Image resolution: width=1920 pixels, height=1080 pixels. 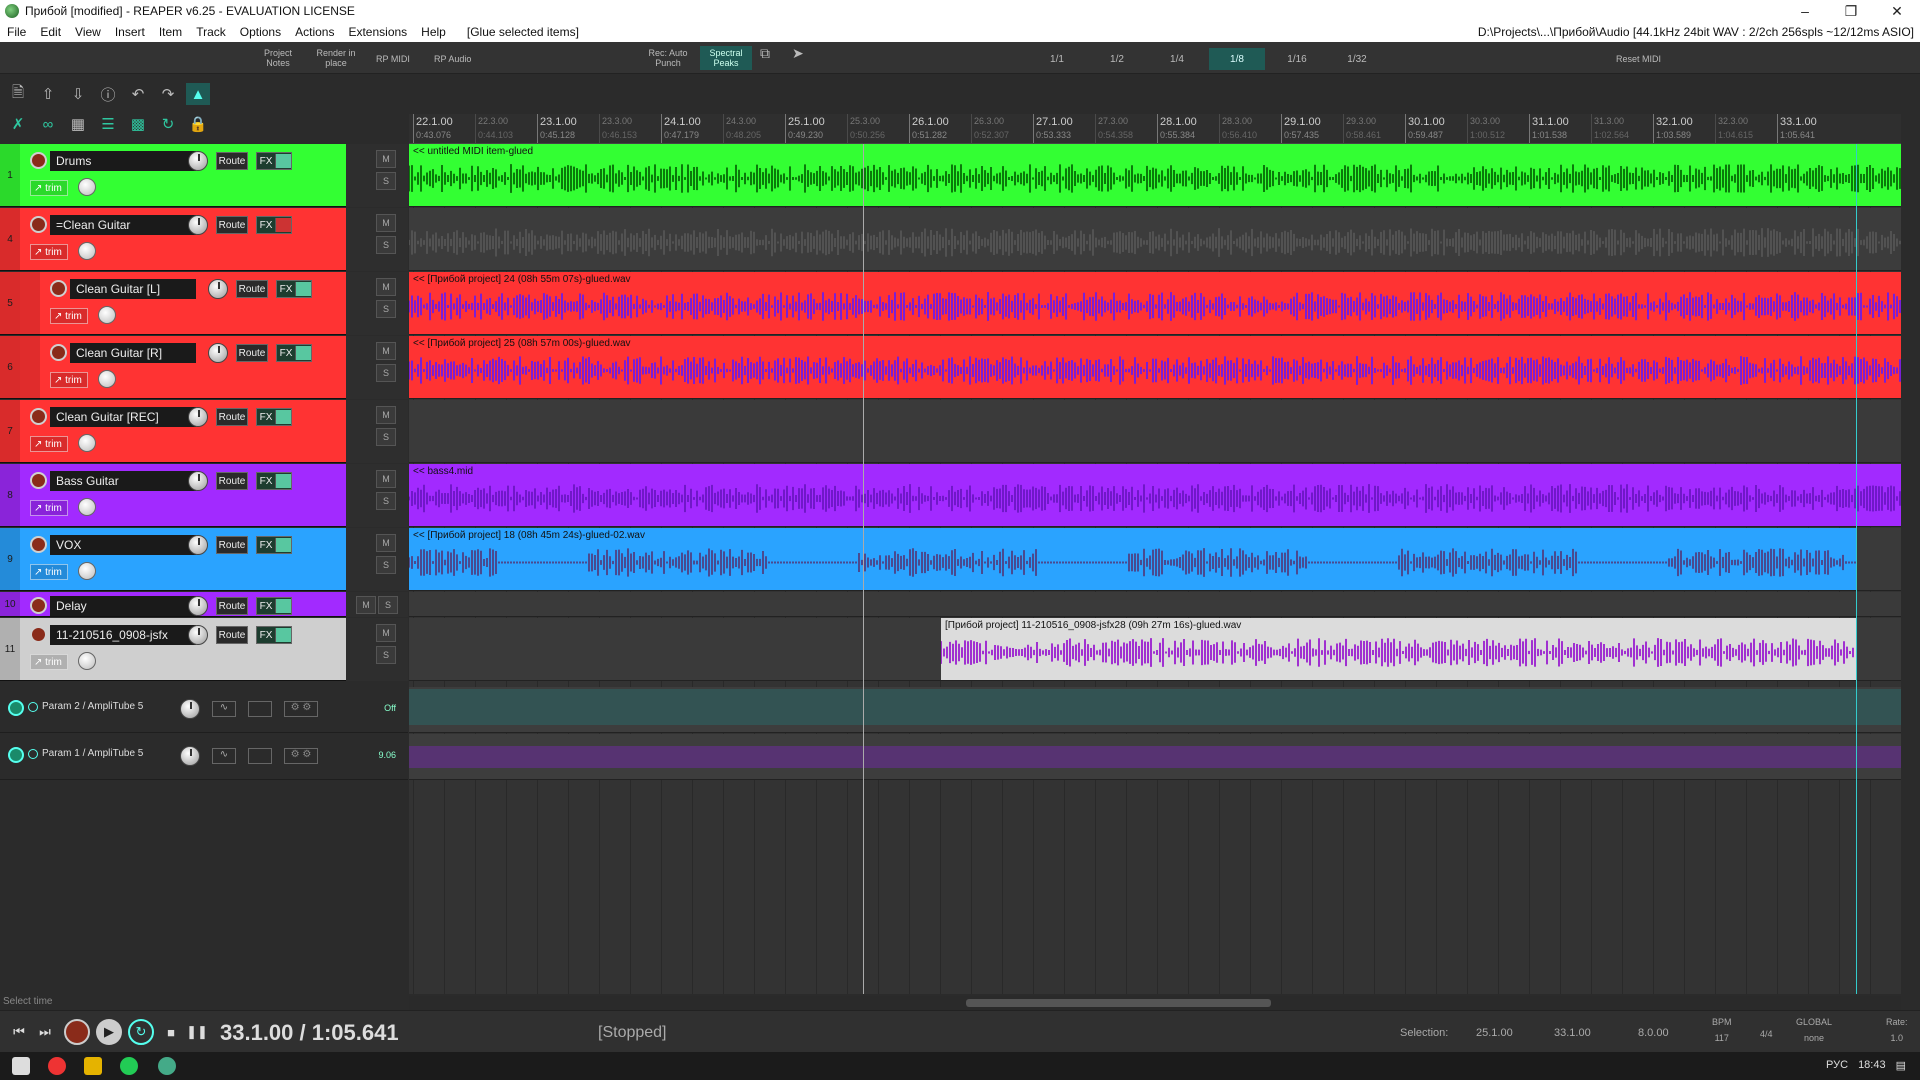 I want to click on grid-1-2-button: 1/2, so click(x=1117, y=59).